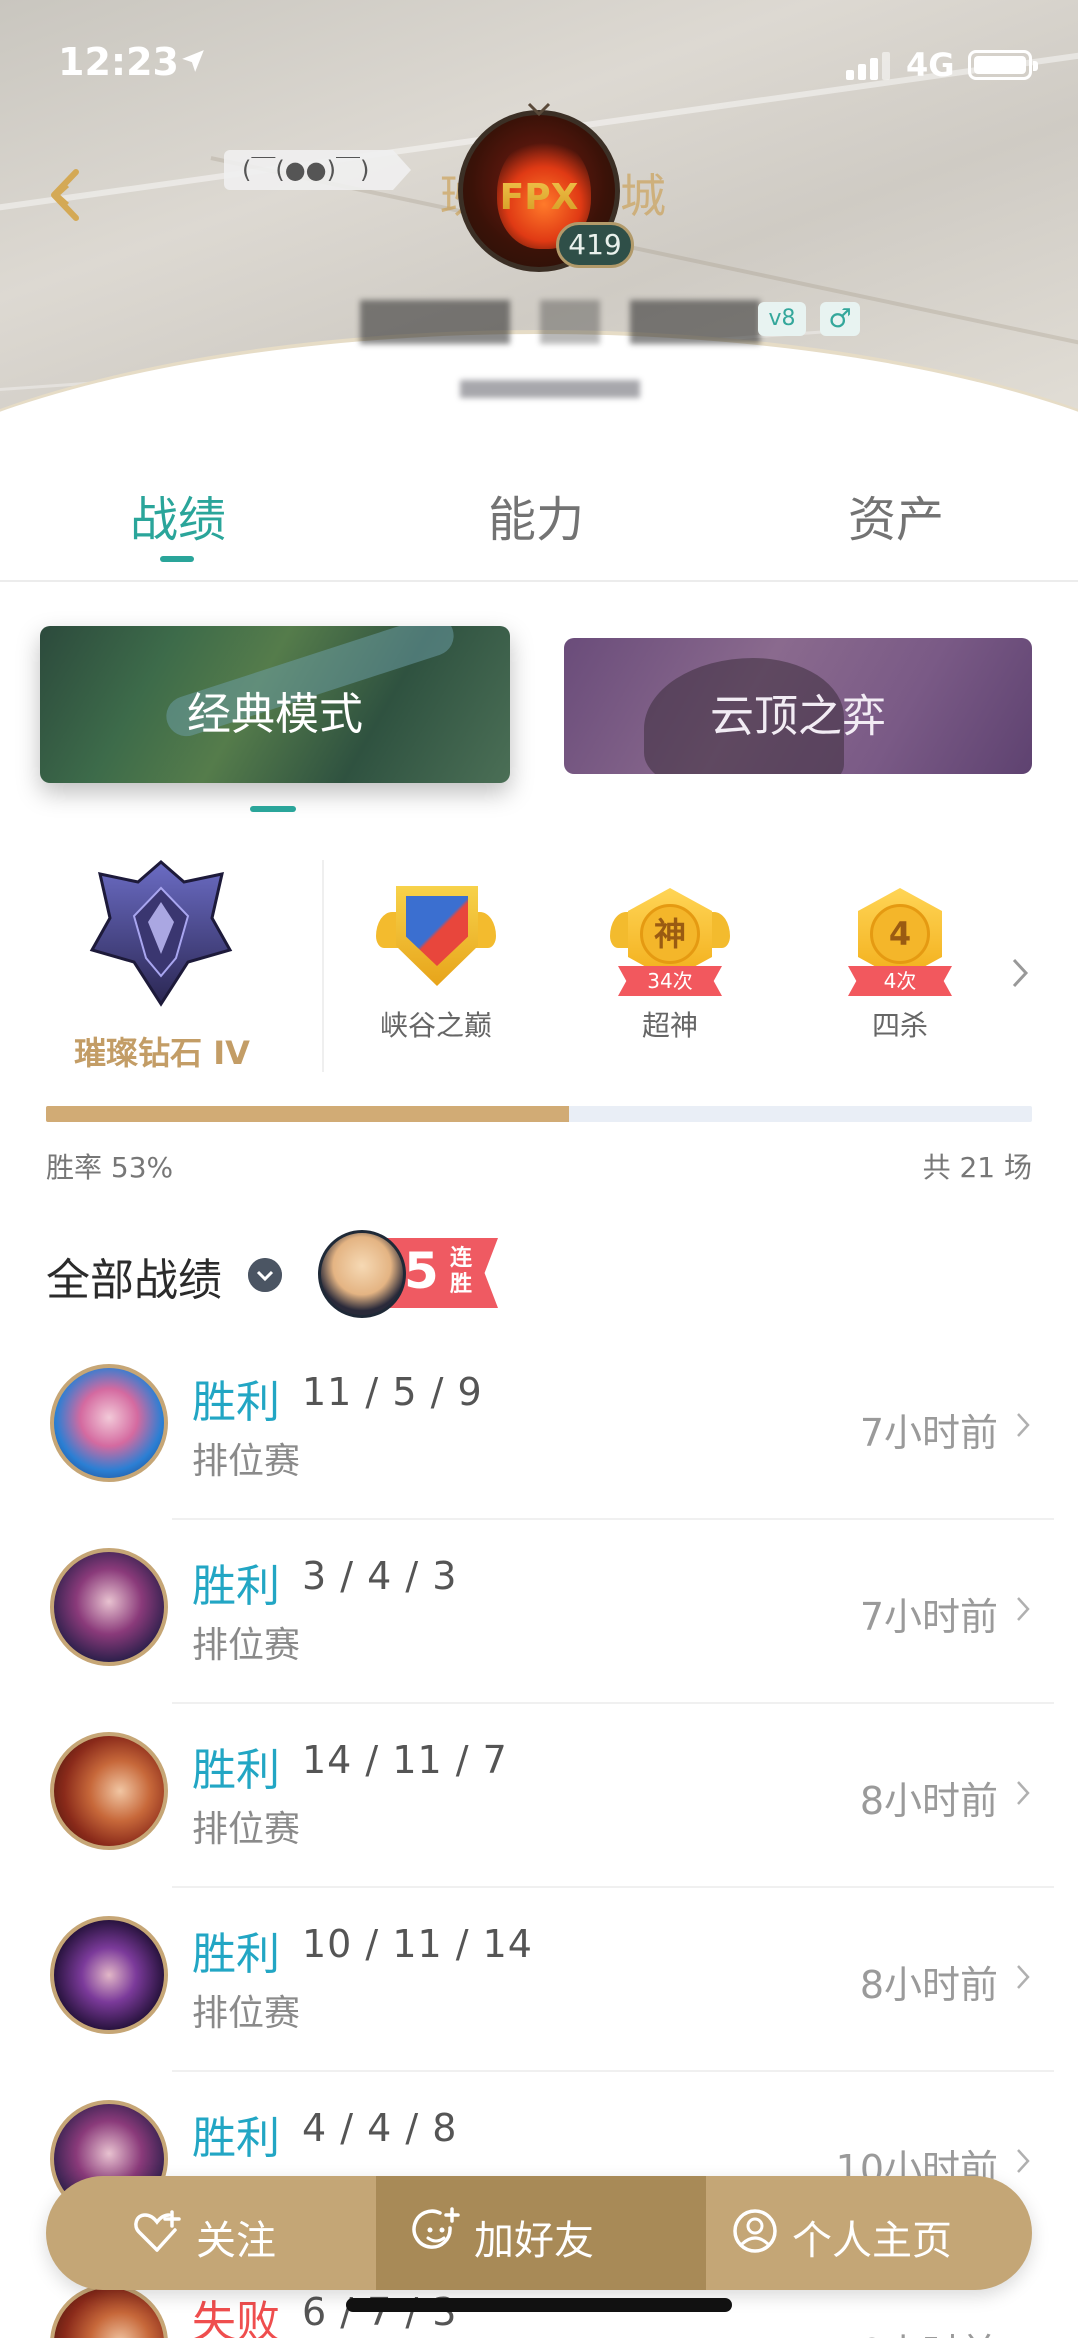  I want to click on add-friend-button: 加好友, so click(541, 2233).